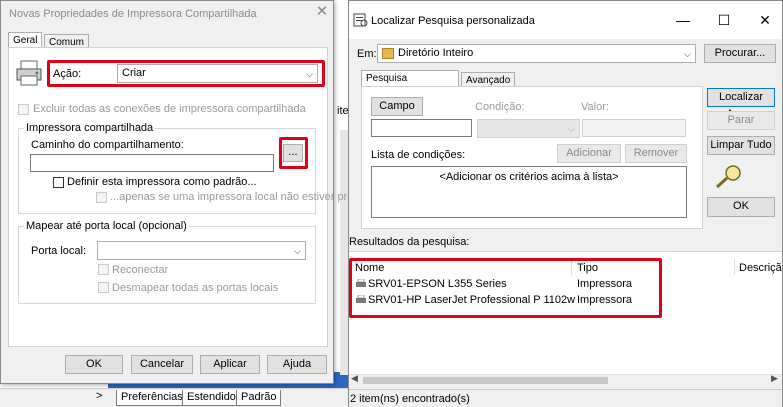 This screenshot has height=407, width=783. What do you see at coordinates (656, 153) in the screenshot?
I see `remove-button: Remover` at bounding box center [656, 153].